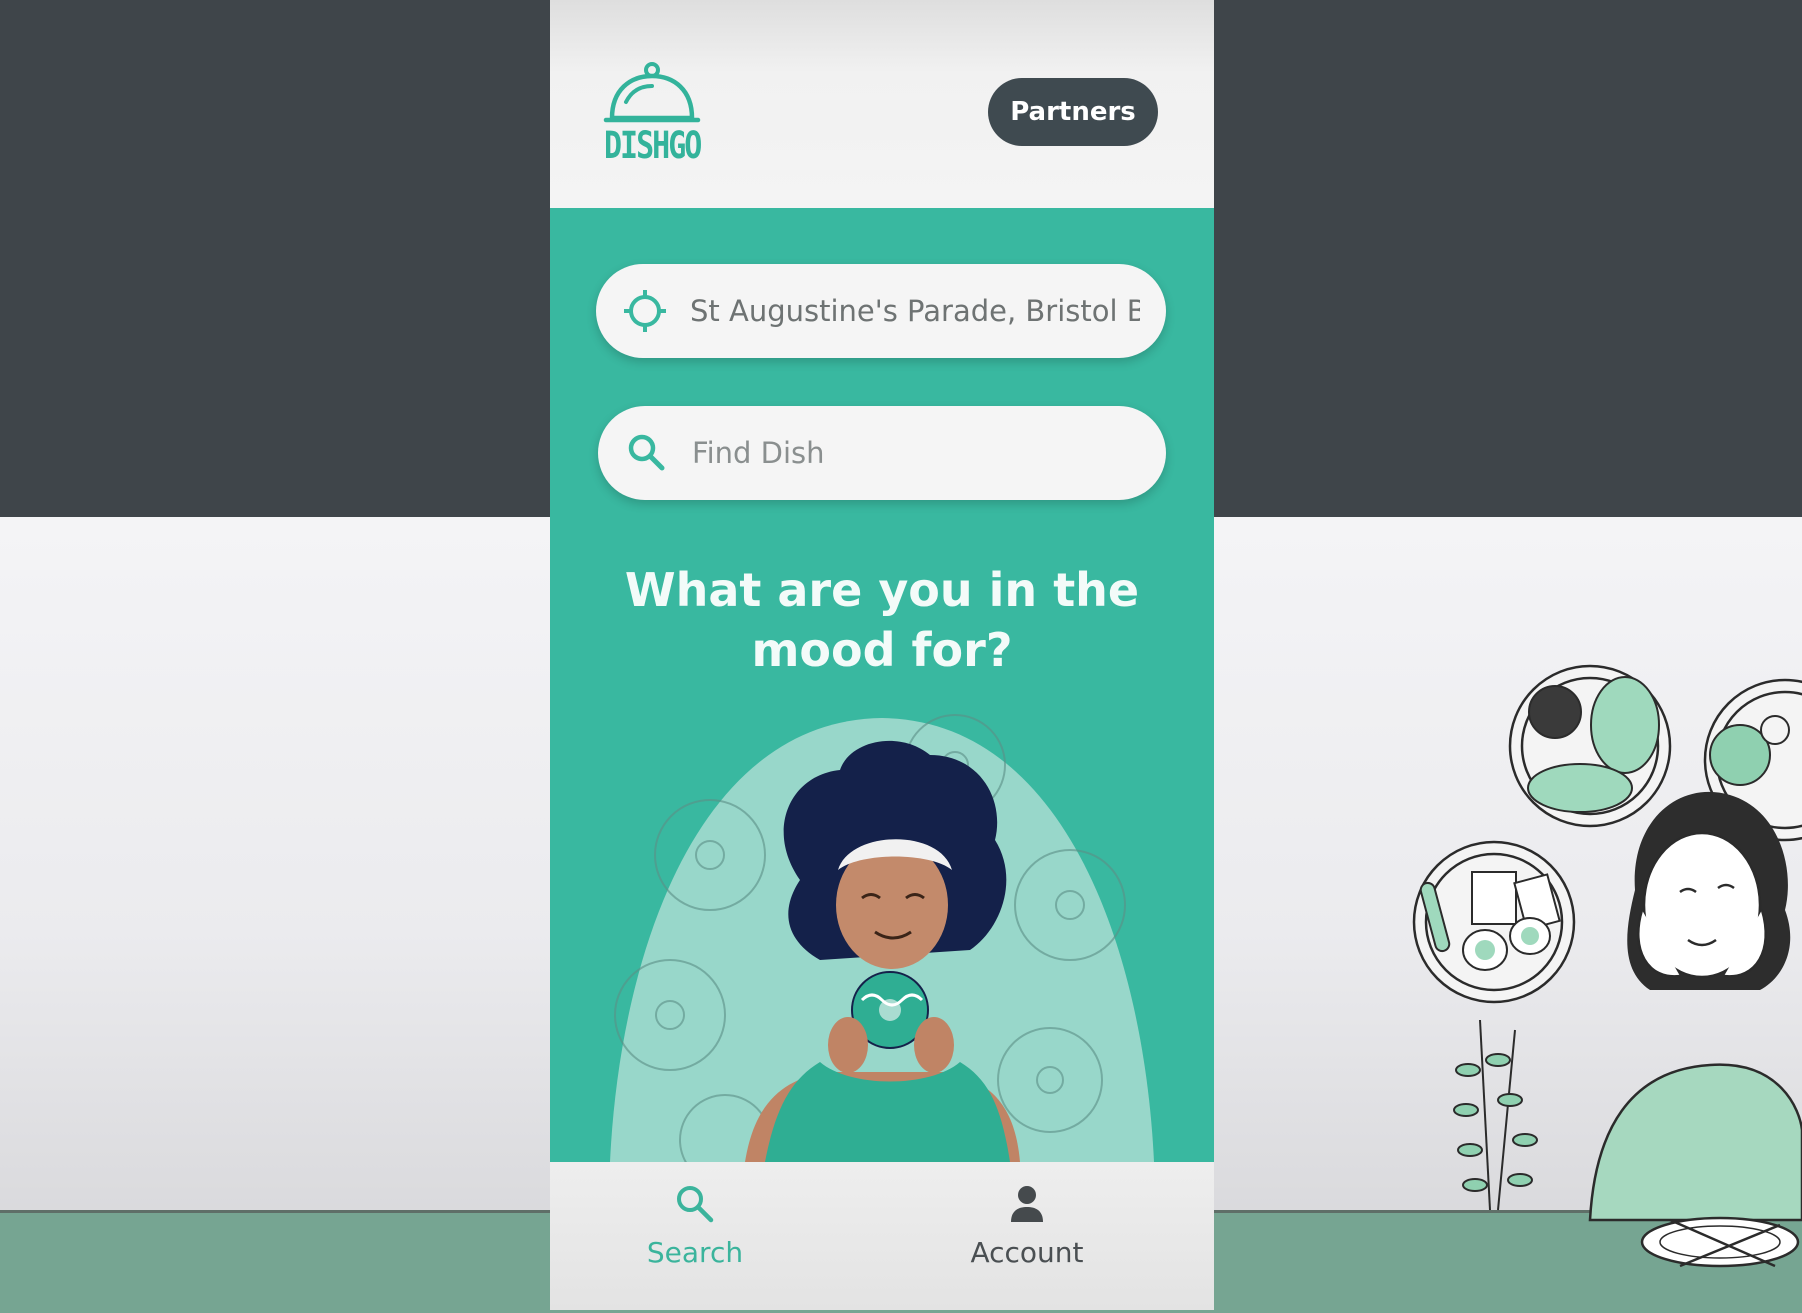  I want to click on crosshair-location-icon, so click(645, 311).